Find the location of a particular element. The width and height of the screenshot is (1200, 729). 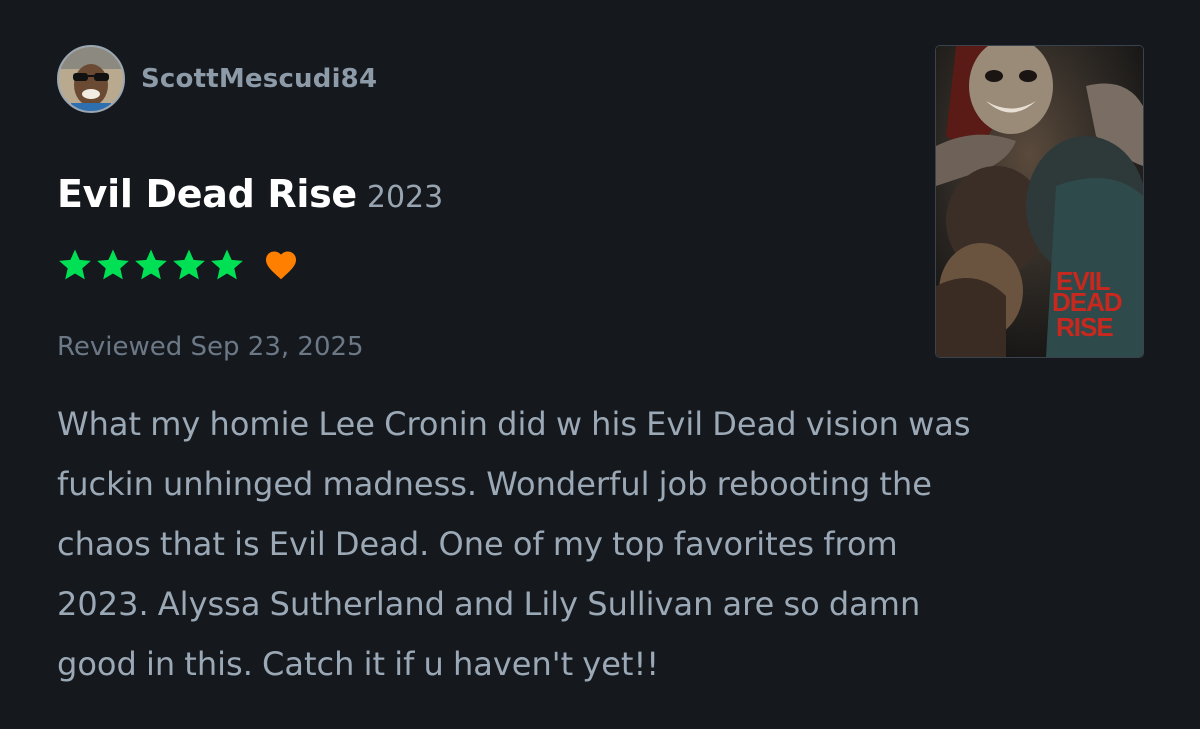

heart-icon is located at coordinates (281, 265).